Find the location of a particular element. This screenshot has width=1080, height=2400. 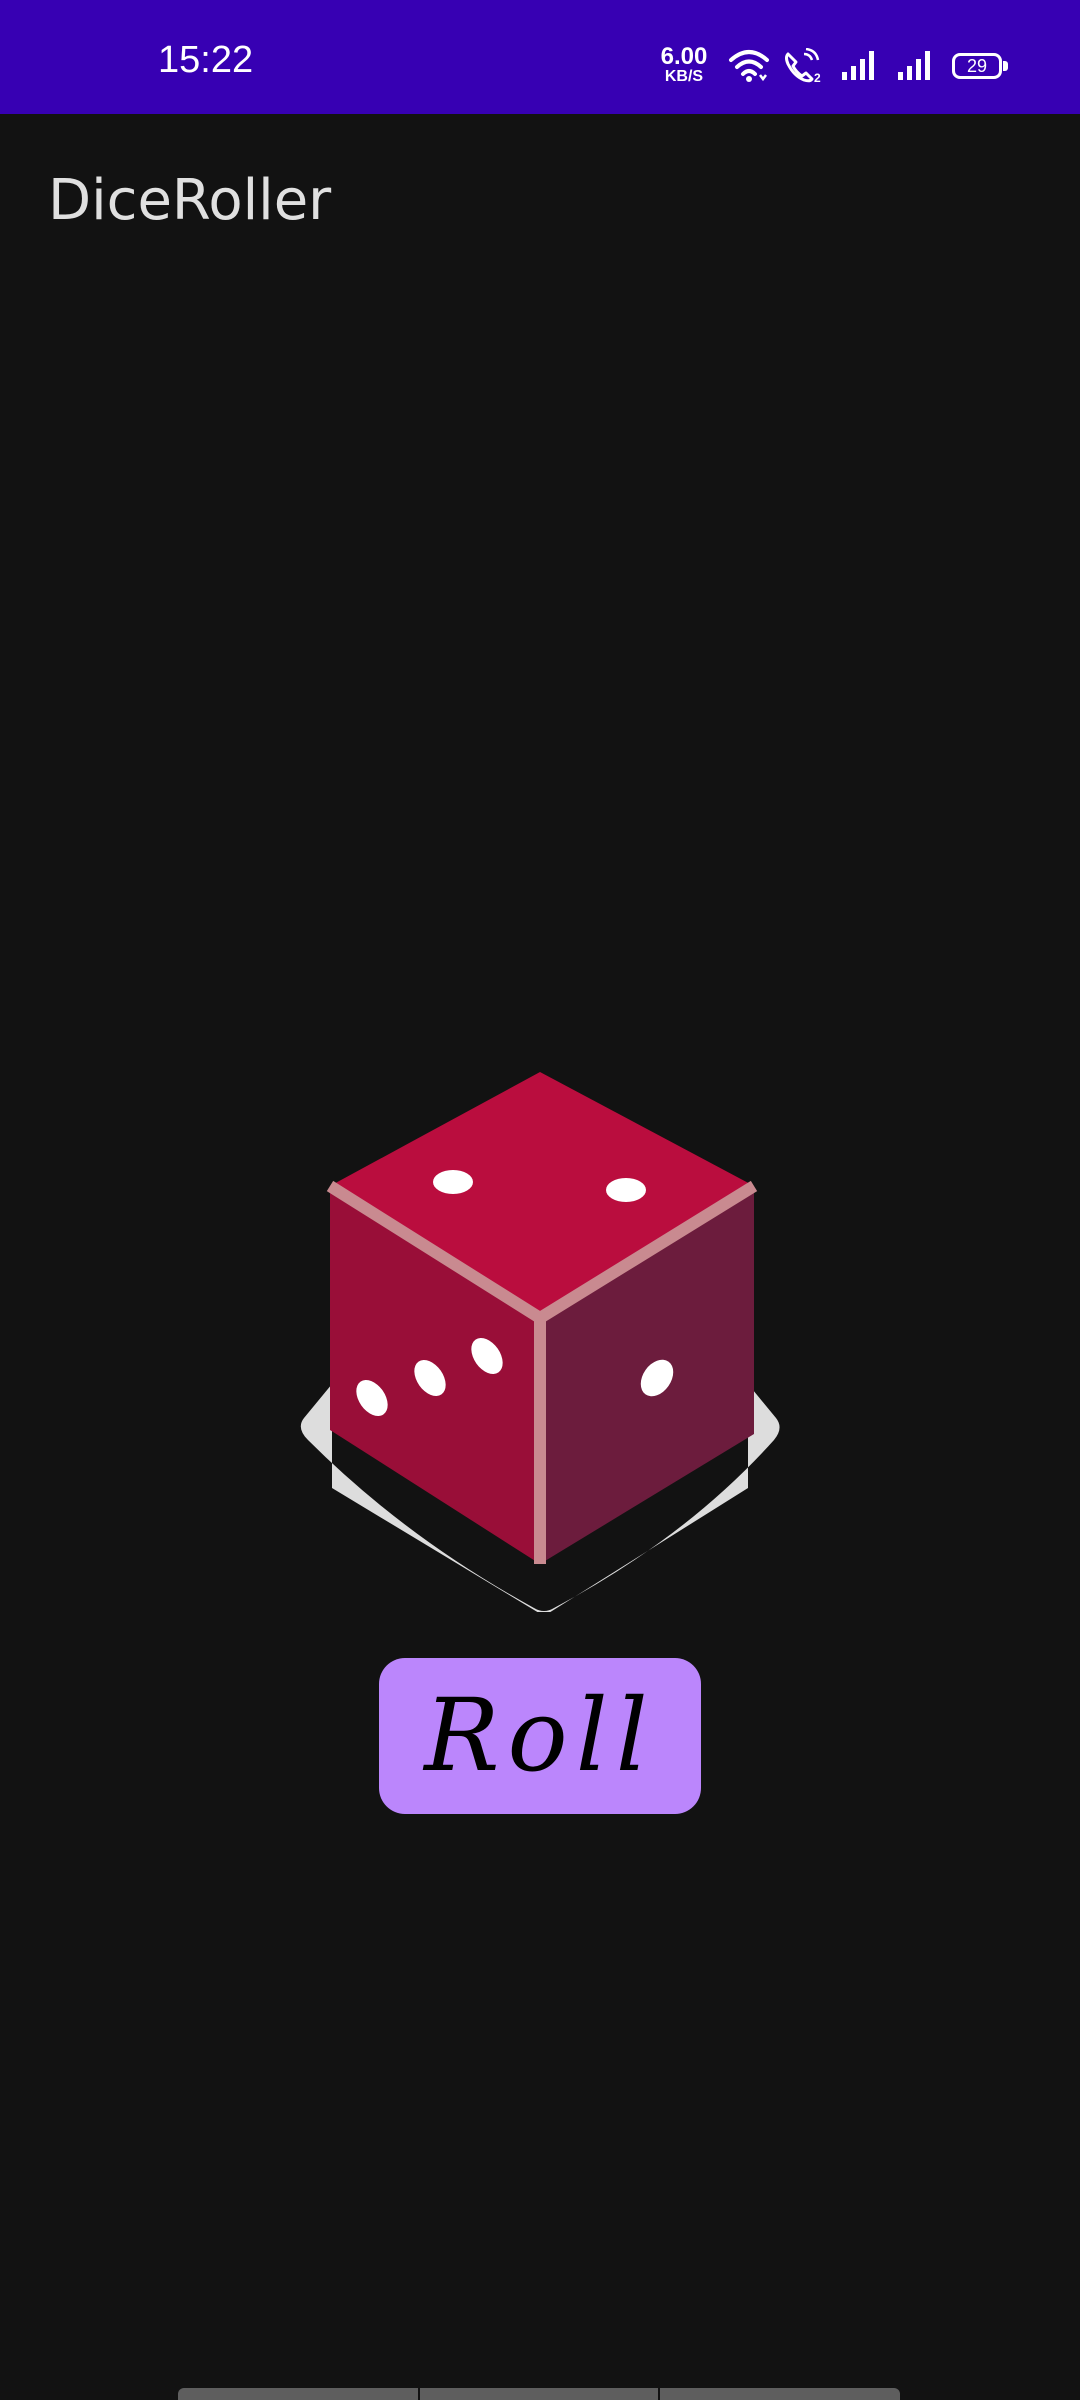

app-title: DiceRoller is located at coordinates (190, 200).